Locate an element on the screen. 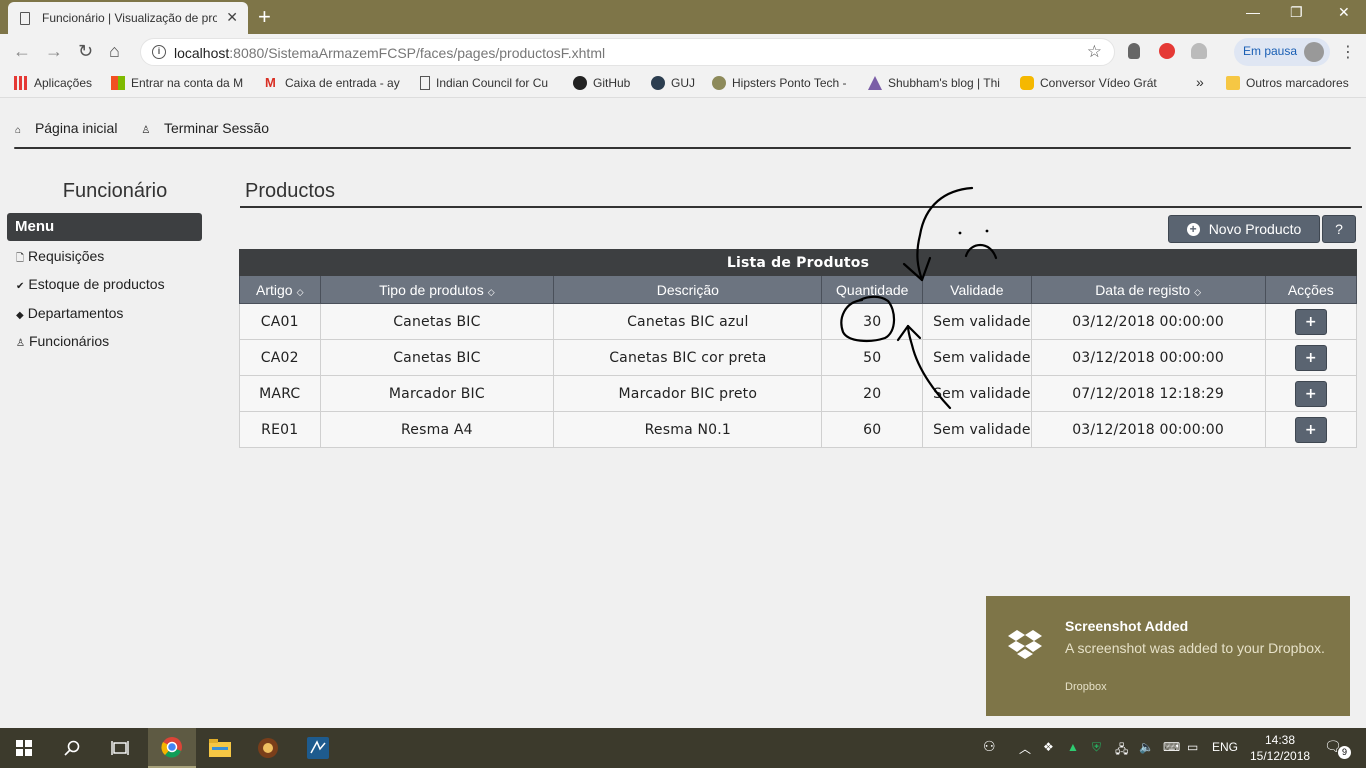  people-icon: ⚇ is located at coordinates (989, 746).